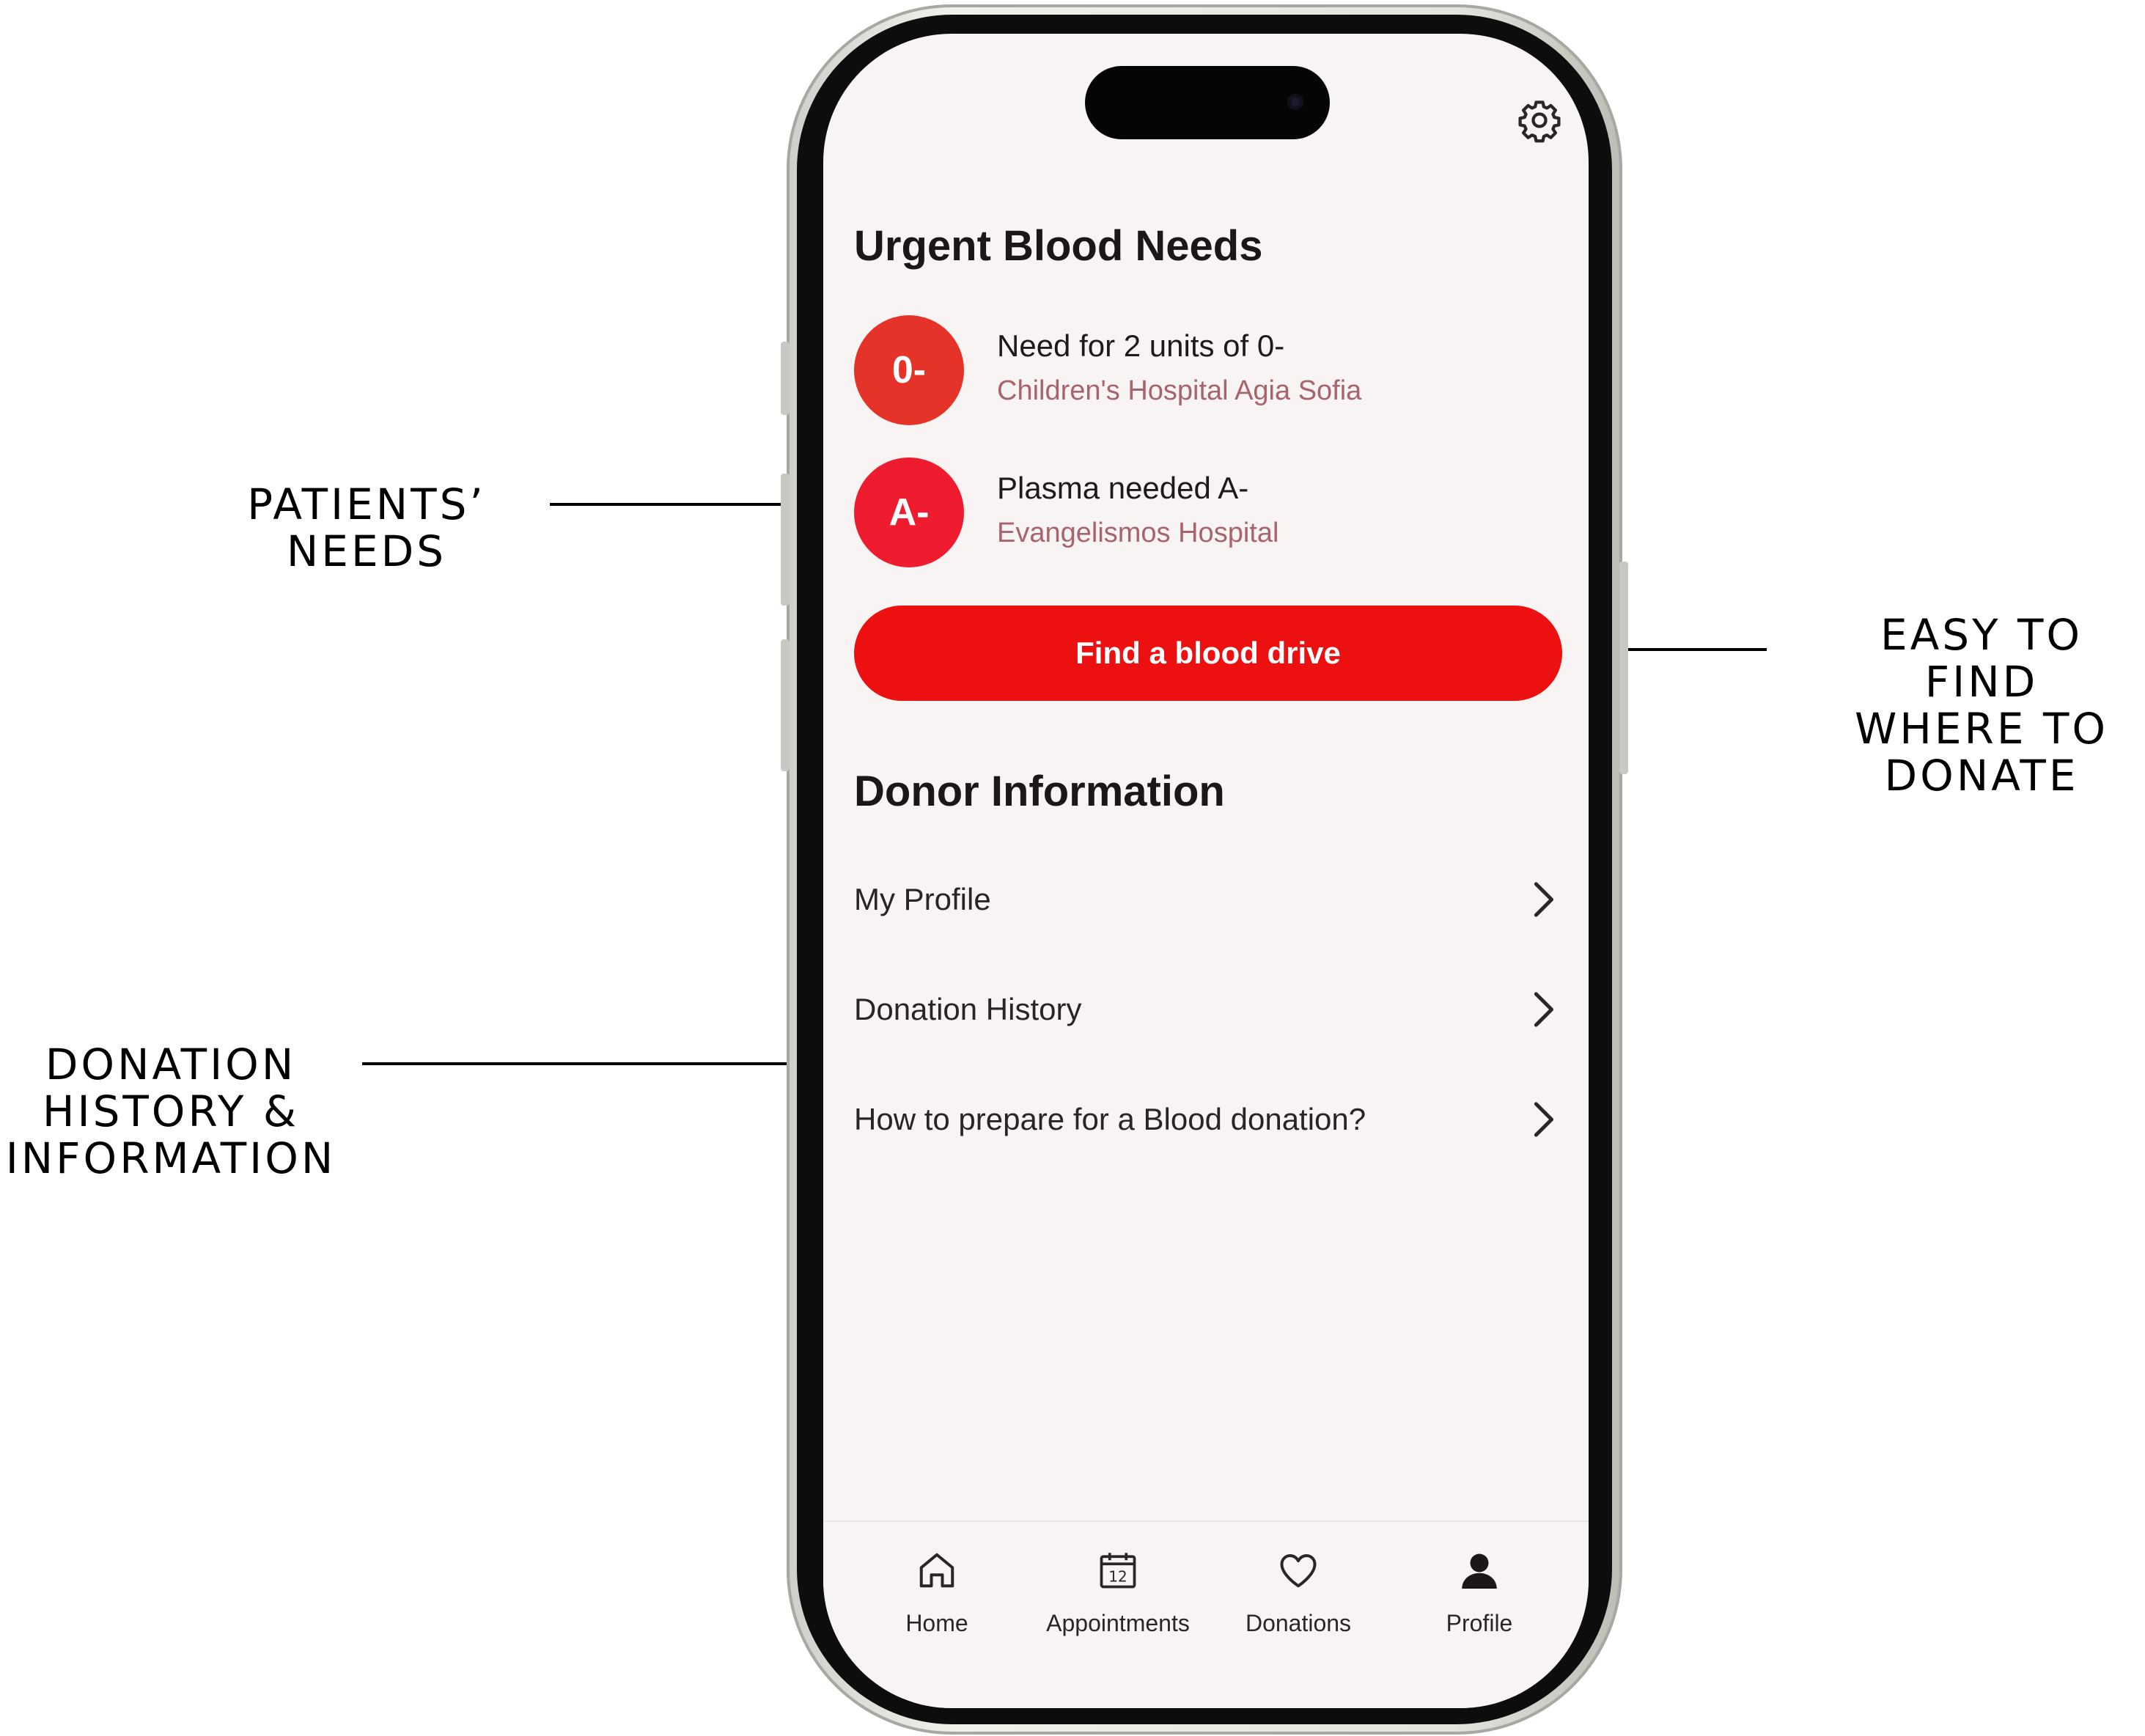 This screenshot has width=2145, height=1736. What do you see at coordinates (1981, 658) in the screenshot?
I see `callout-line-1: EASY TO FIND` at bounding box center [1981, 658].